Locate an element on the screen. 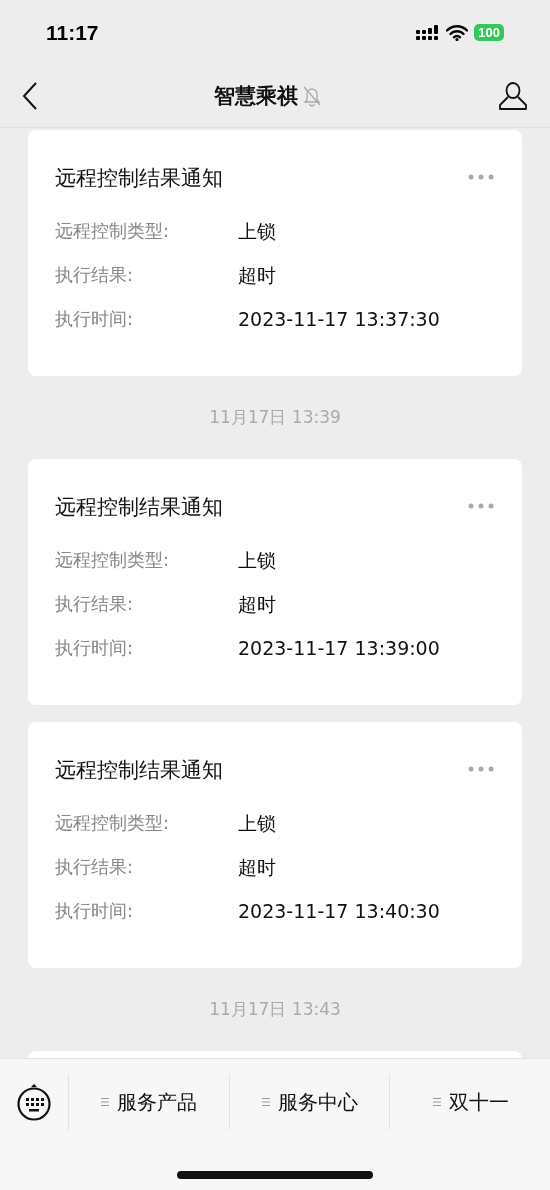 This screenshot has width=550, height=1190. menu-item: 服务产品 is located at coordinates (149, 1102).